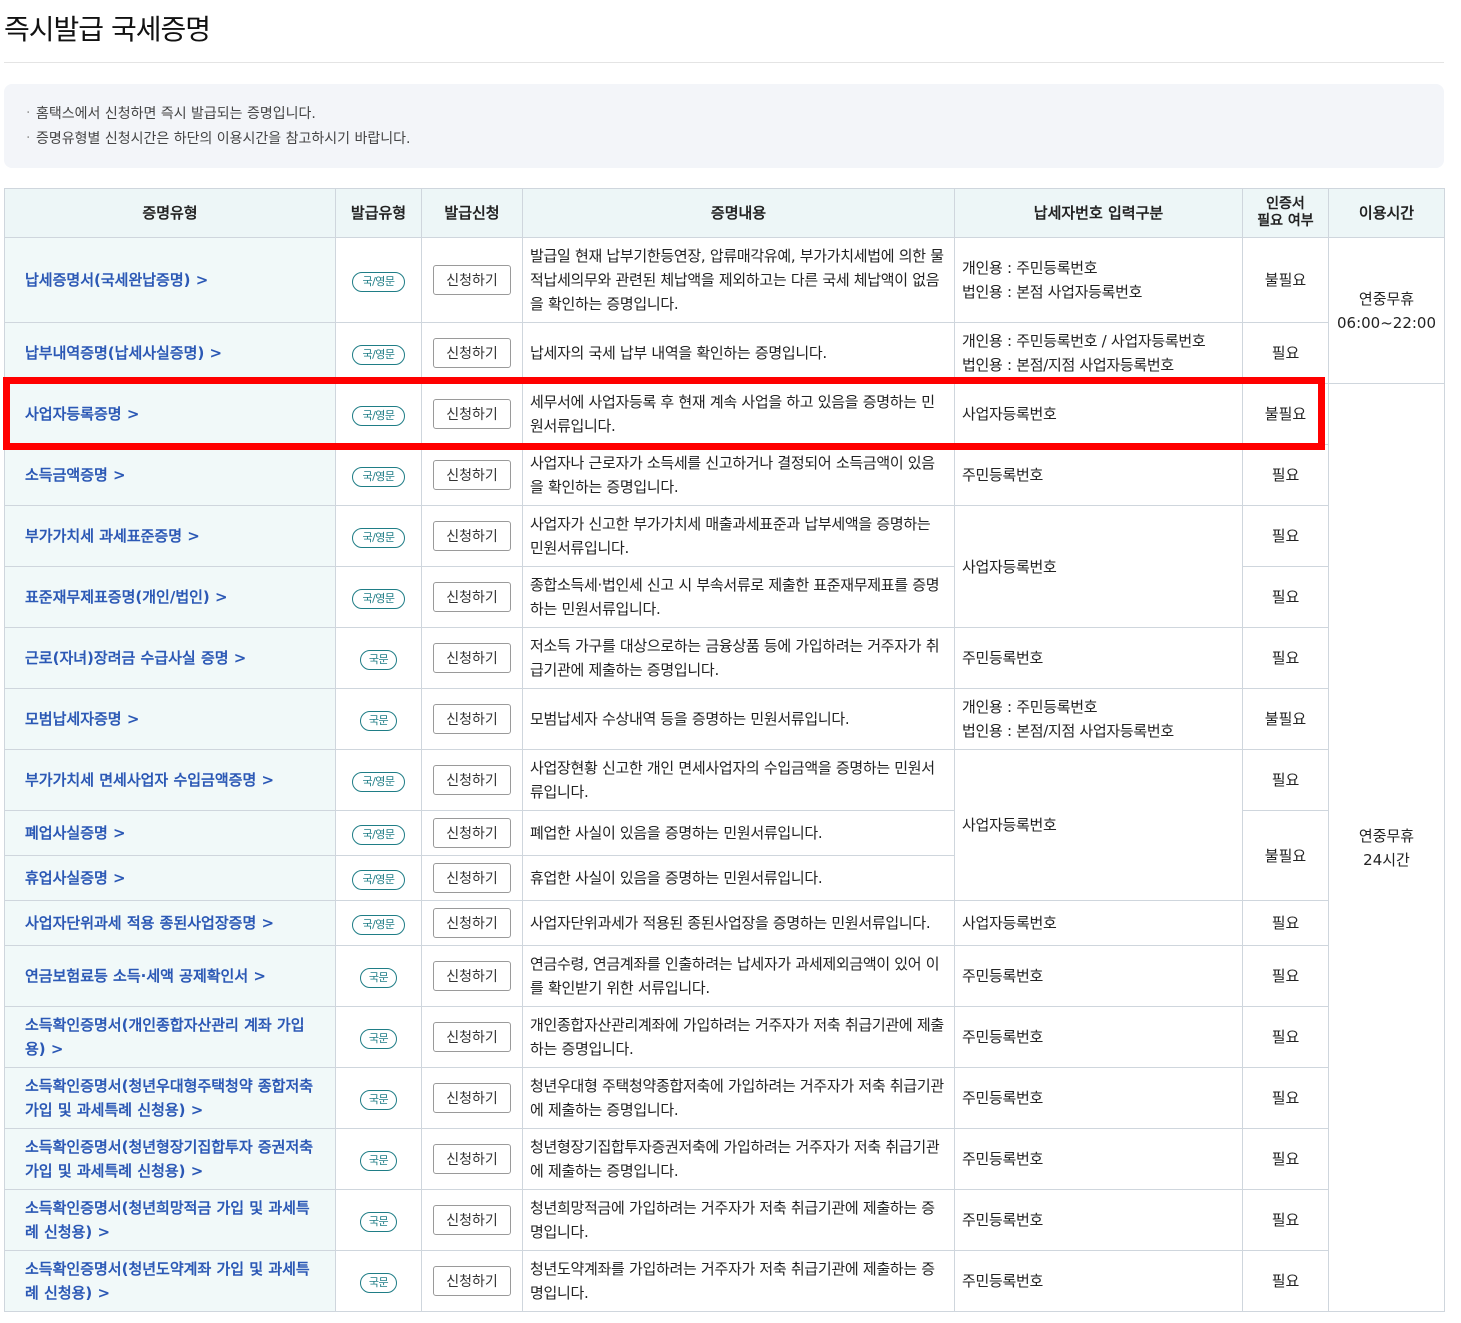 The width and height of the screenshot is (1461, 1323). I want to click on cert-link: 소득확인증명서(청년우대형주택청약 종합저축 가입 및 과세특례 신청용) >, so click(169, 1098).